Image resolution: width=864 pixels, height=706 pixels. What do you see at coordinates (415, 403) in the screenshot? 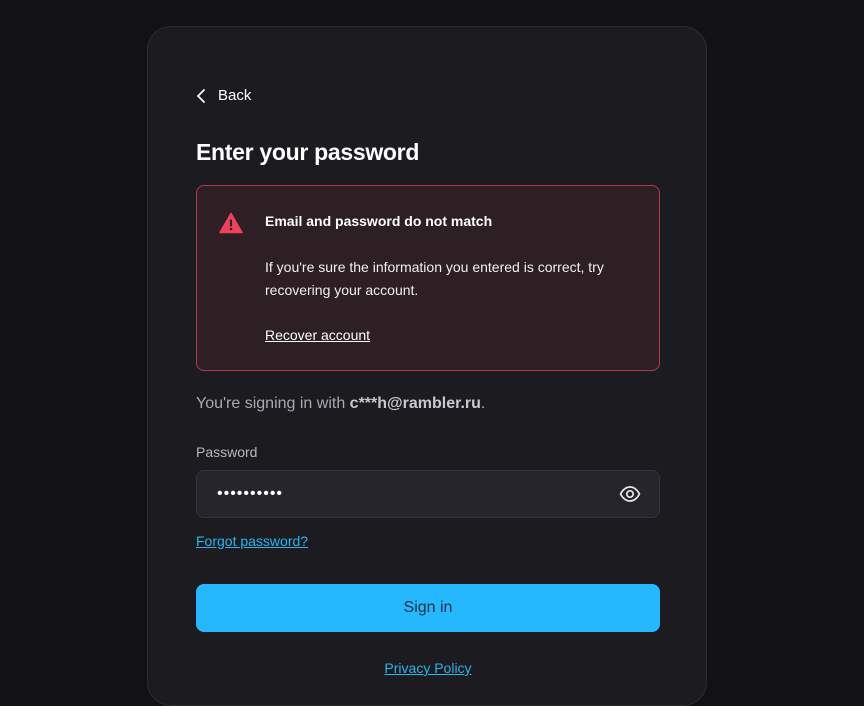
I see `signing-email: c***h@rambler.ru` at bounding box center [415, 403].